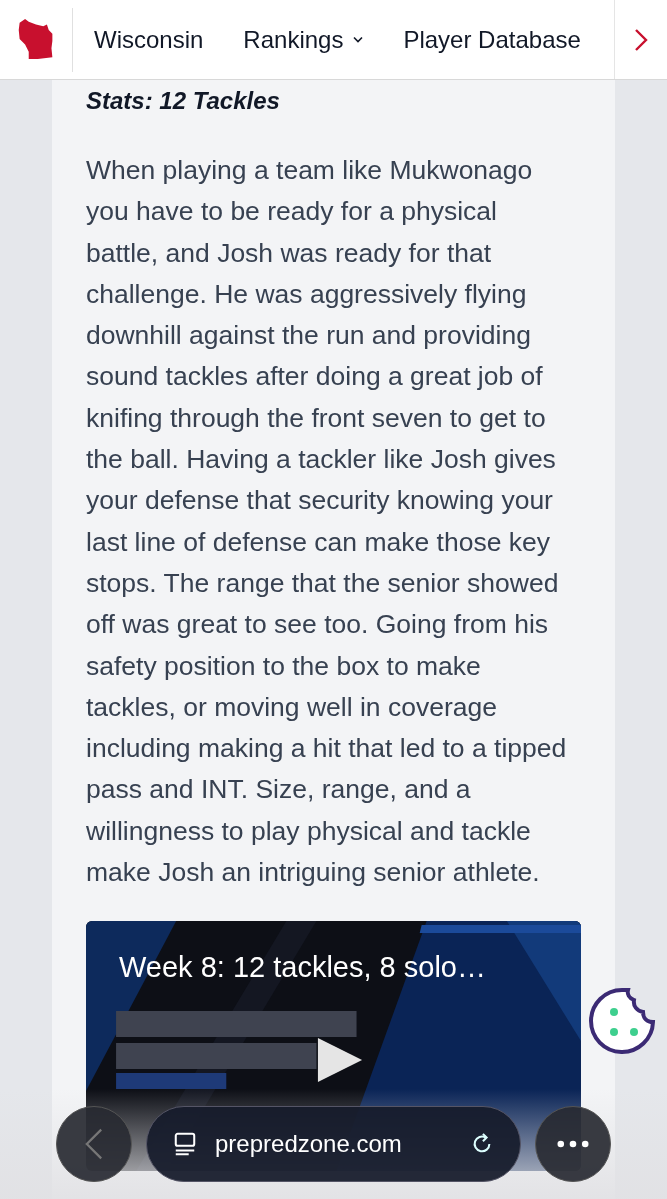 The height and width of the screenshot is (1199, 667). Describe the element at coordinates (149, 39) in the screenshot. I see `nav-link: Wisconsin` at that location.